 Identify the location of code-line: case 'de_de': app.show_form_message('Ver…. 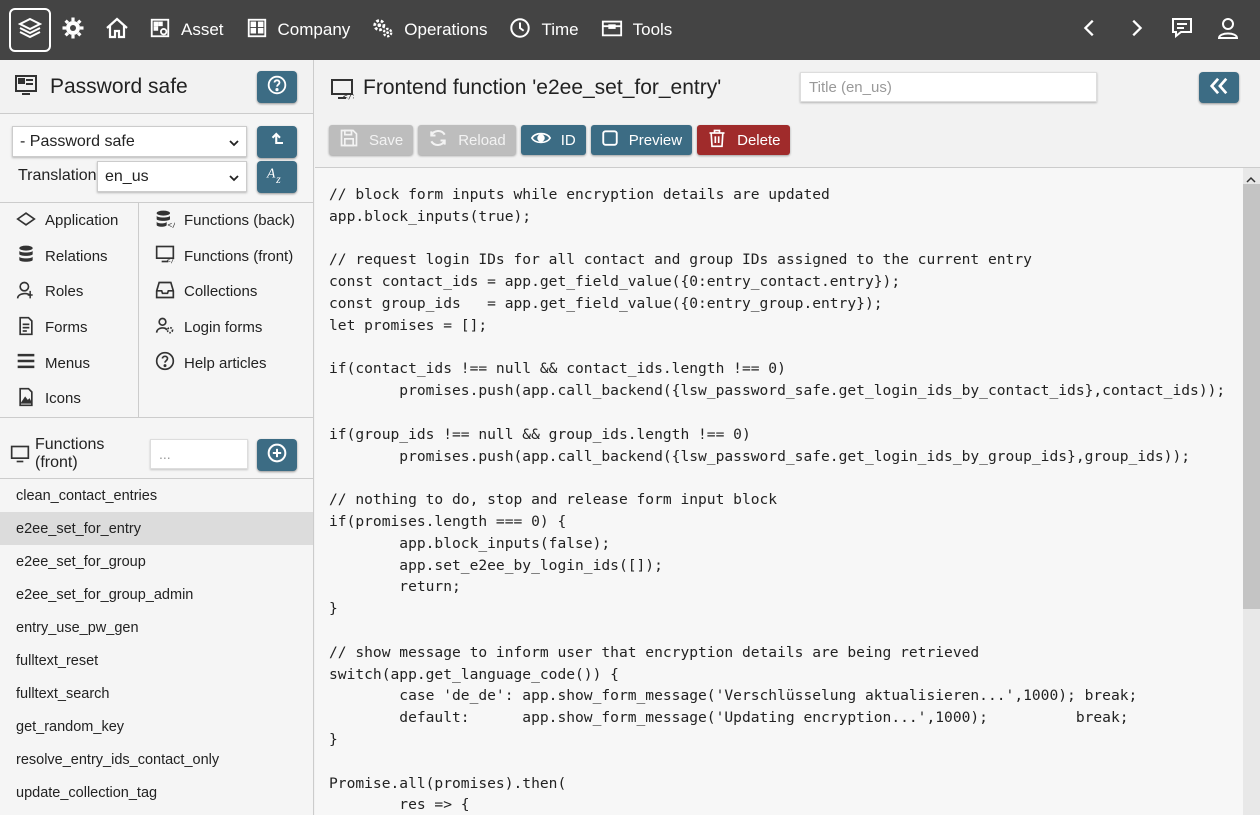
(733, 696).